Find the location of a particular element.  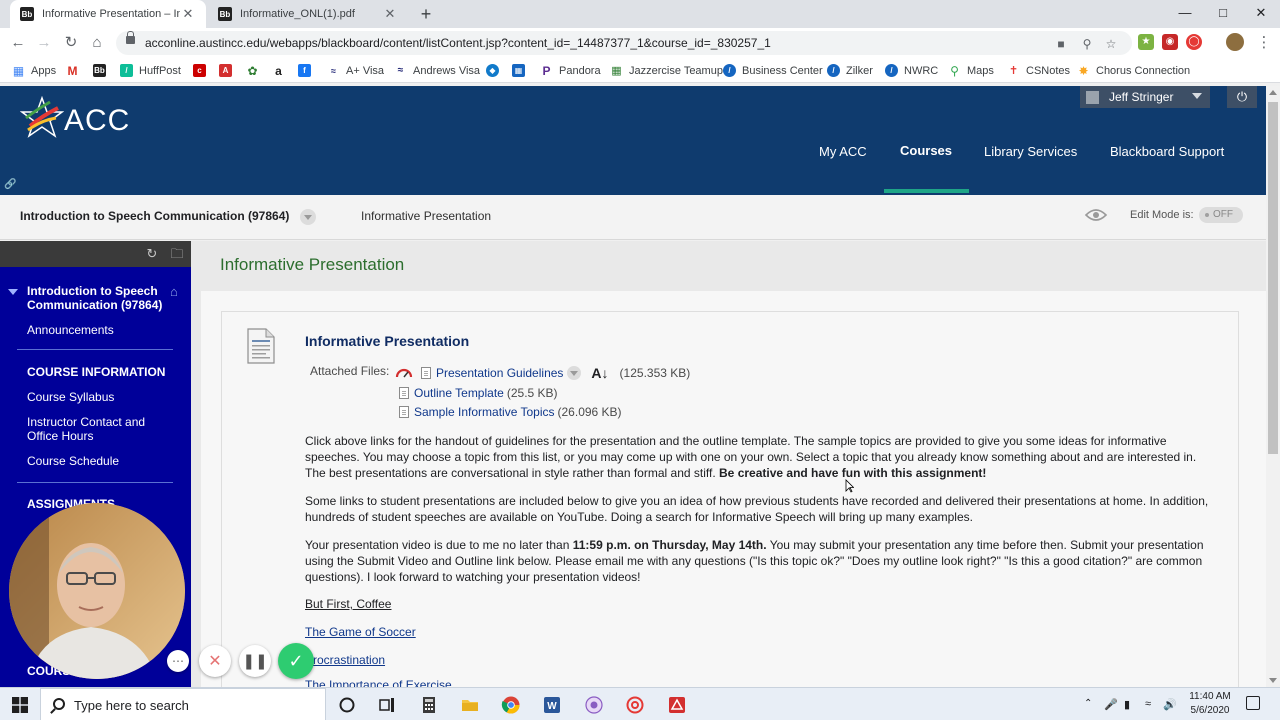

speedometer-icon is located at coordinates (404, 372).